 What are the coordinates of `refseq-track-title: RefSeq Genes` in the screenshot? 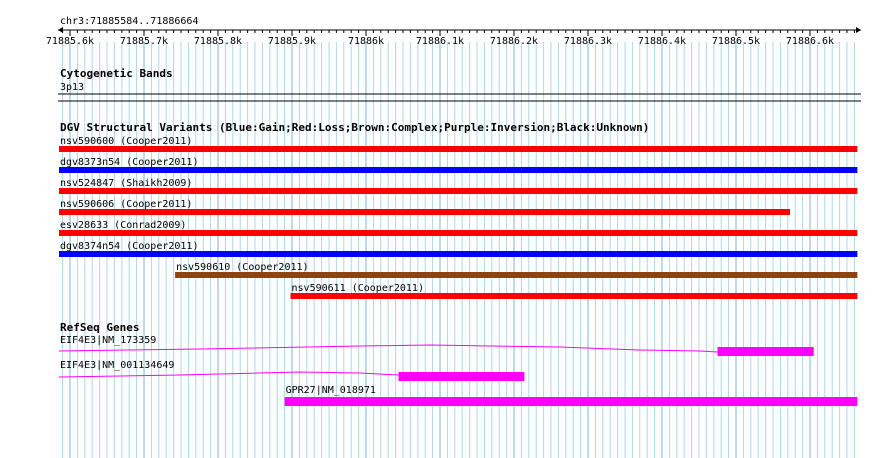 It's located at (99, 327).